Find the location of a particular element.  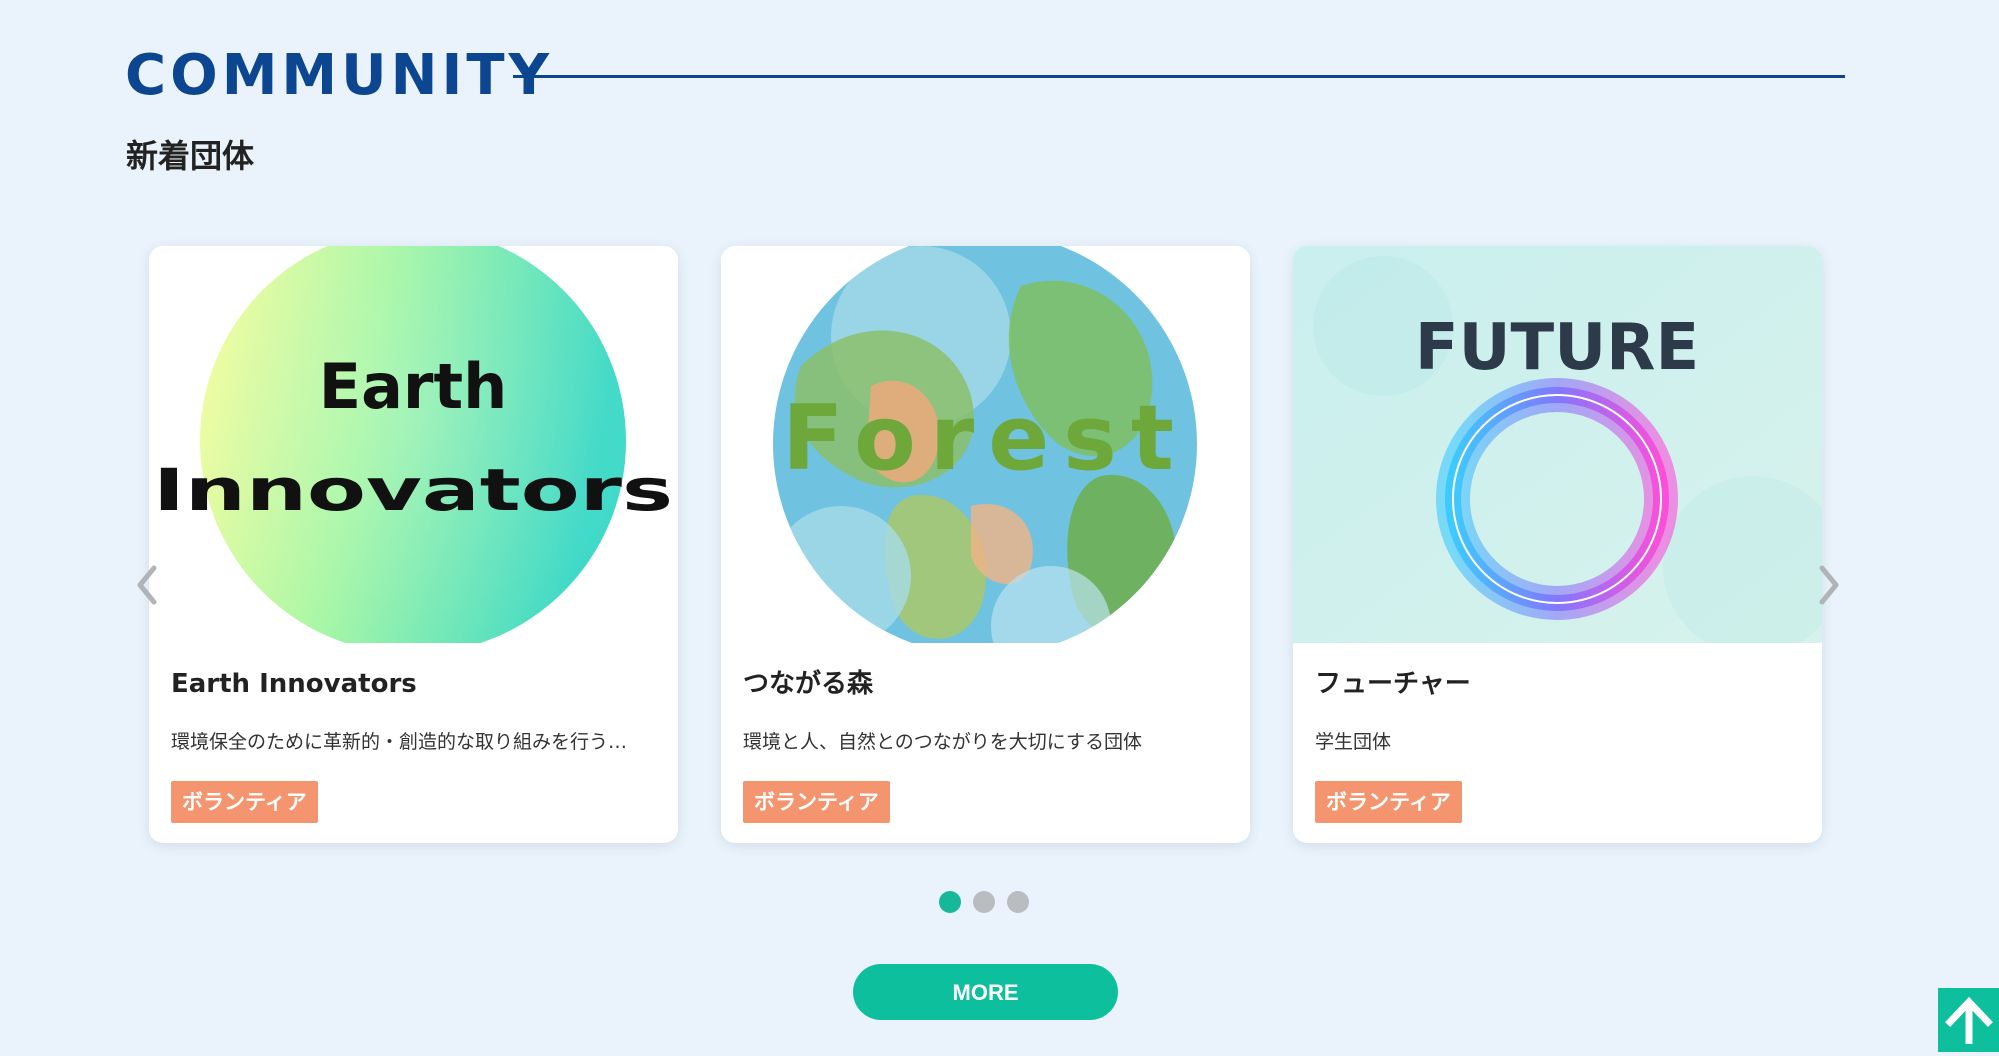

arrow-up-icon is located at coordinates (1969, 1020).